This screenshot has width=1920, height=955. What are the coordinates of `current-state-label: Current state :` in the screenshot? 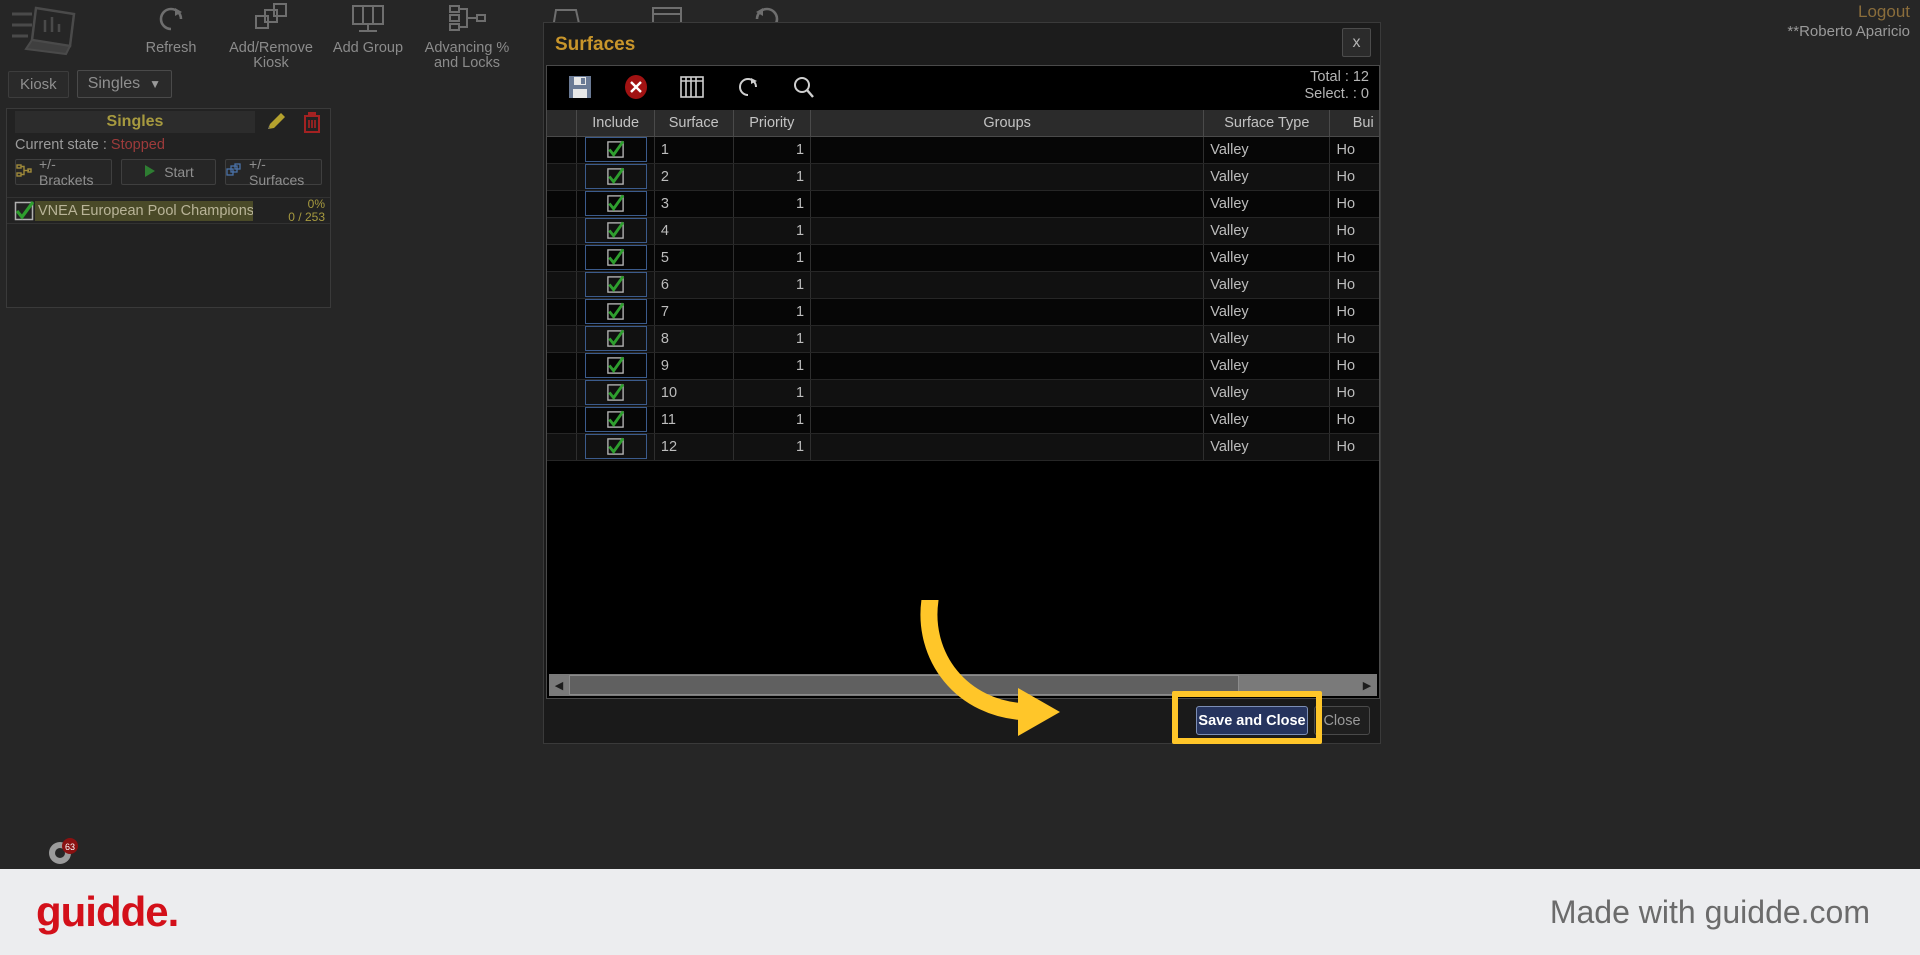 It's located at (61, 145).